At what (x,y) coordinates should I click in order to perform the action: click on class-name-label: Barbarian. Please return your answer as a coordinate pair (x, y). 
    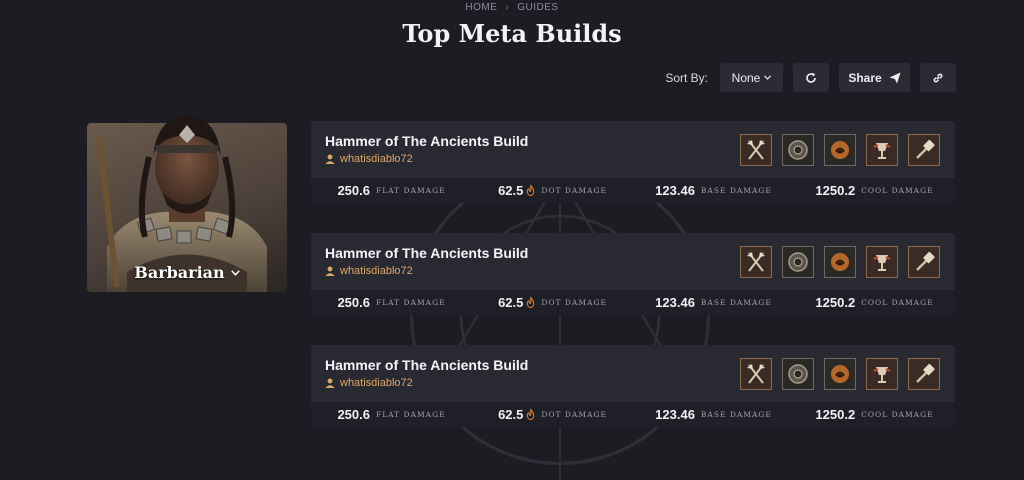
    Looking at the image, I should click on (179, 272).